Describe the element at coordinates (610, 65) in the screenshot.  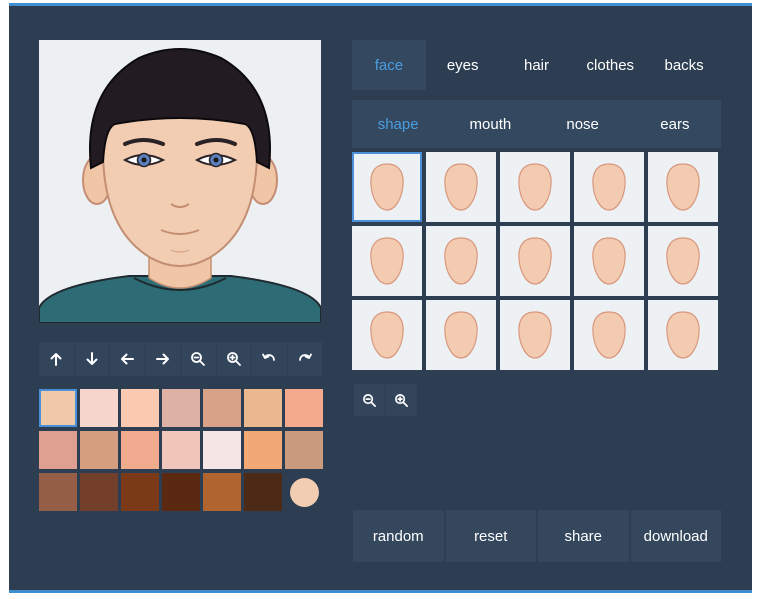
I see `tab-clothes: clothes` at that location.